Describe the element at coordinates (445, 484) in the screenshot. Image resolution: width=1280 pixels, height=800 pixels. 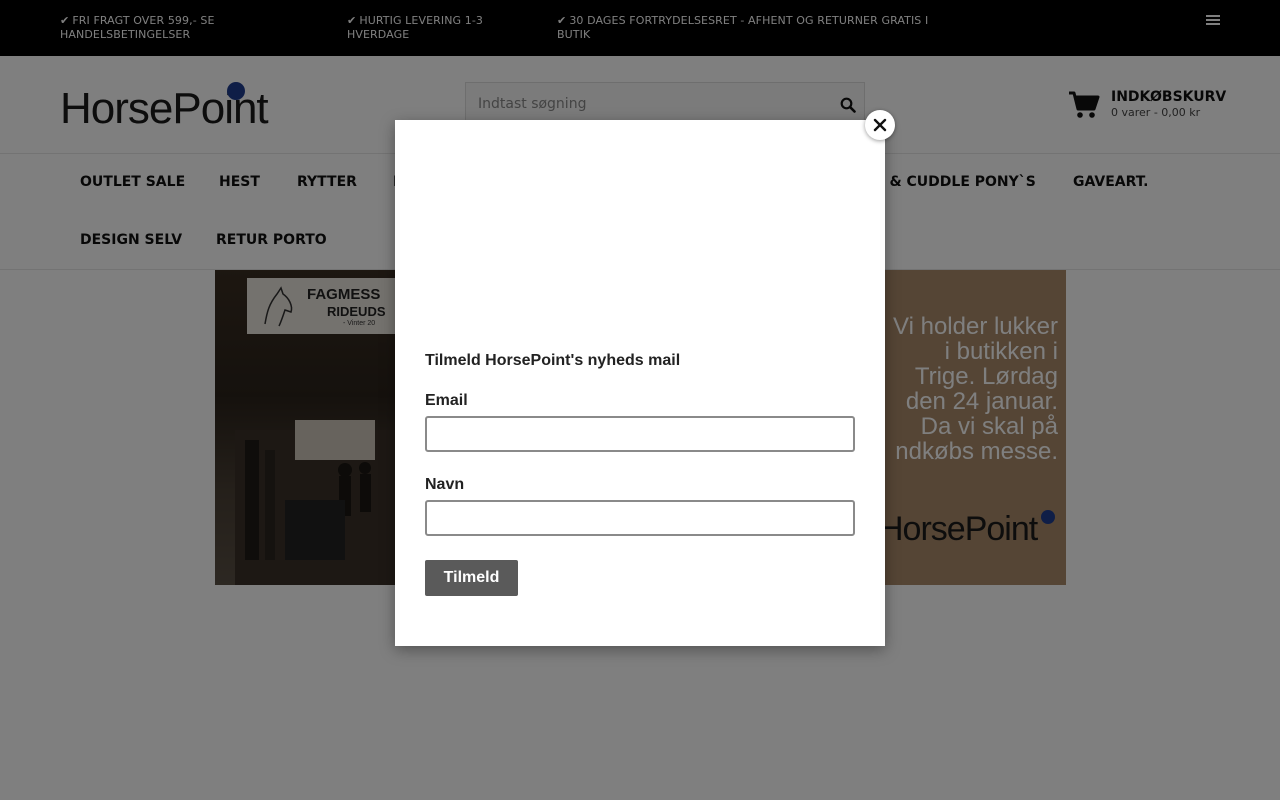
I see `name-label: Navn` at that location.